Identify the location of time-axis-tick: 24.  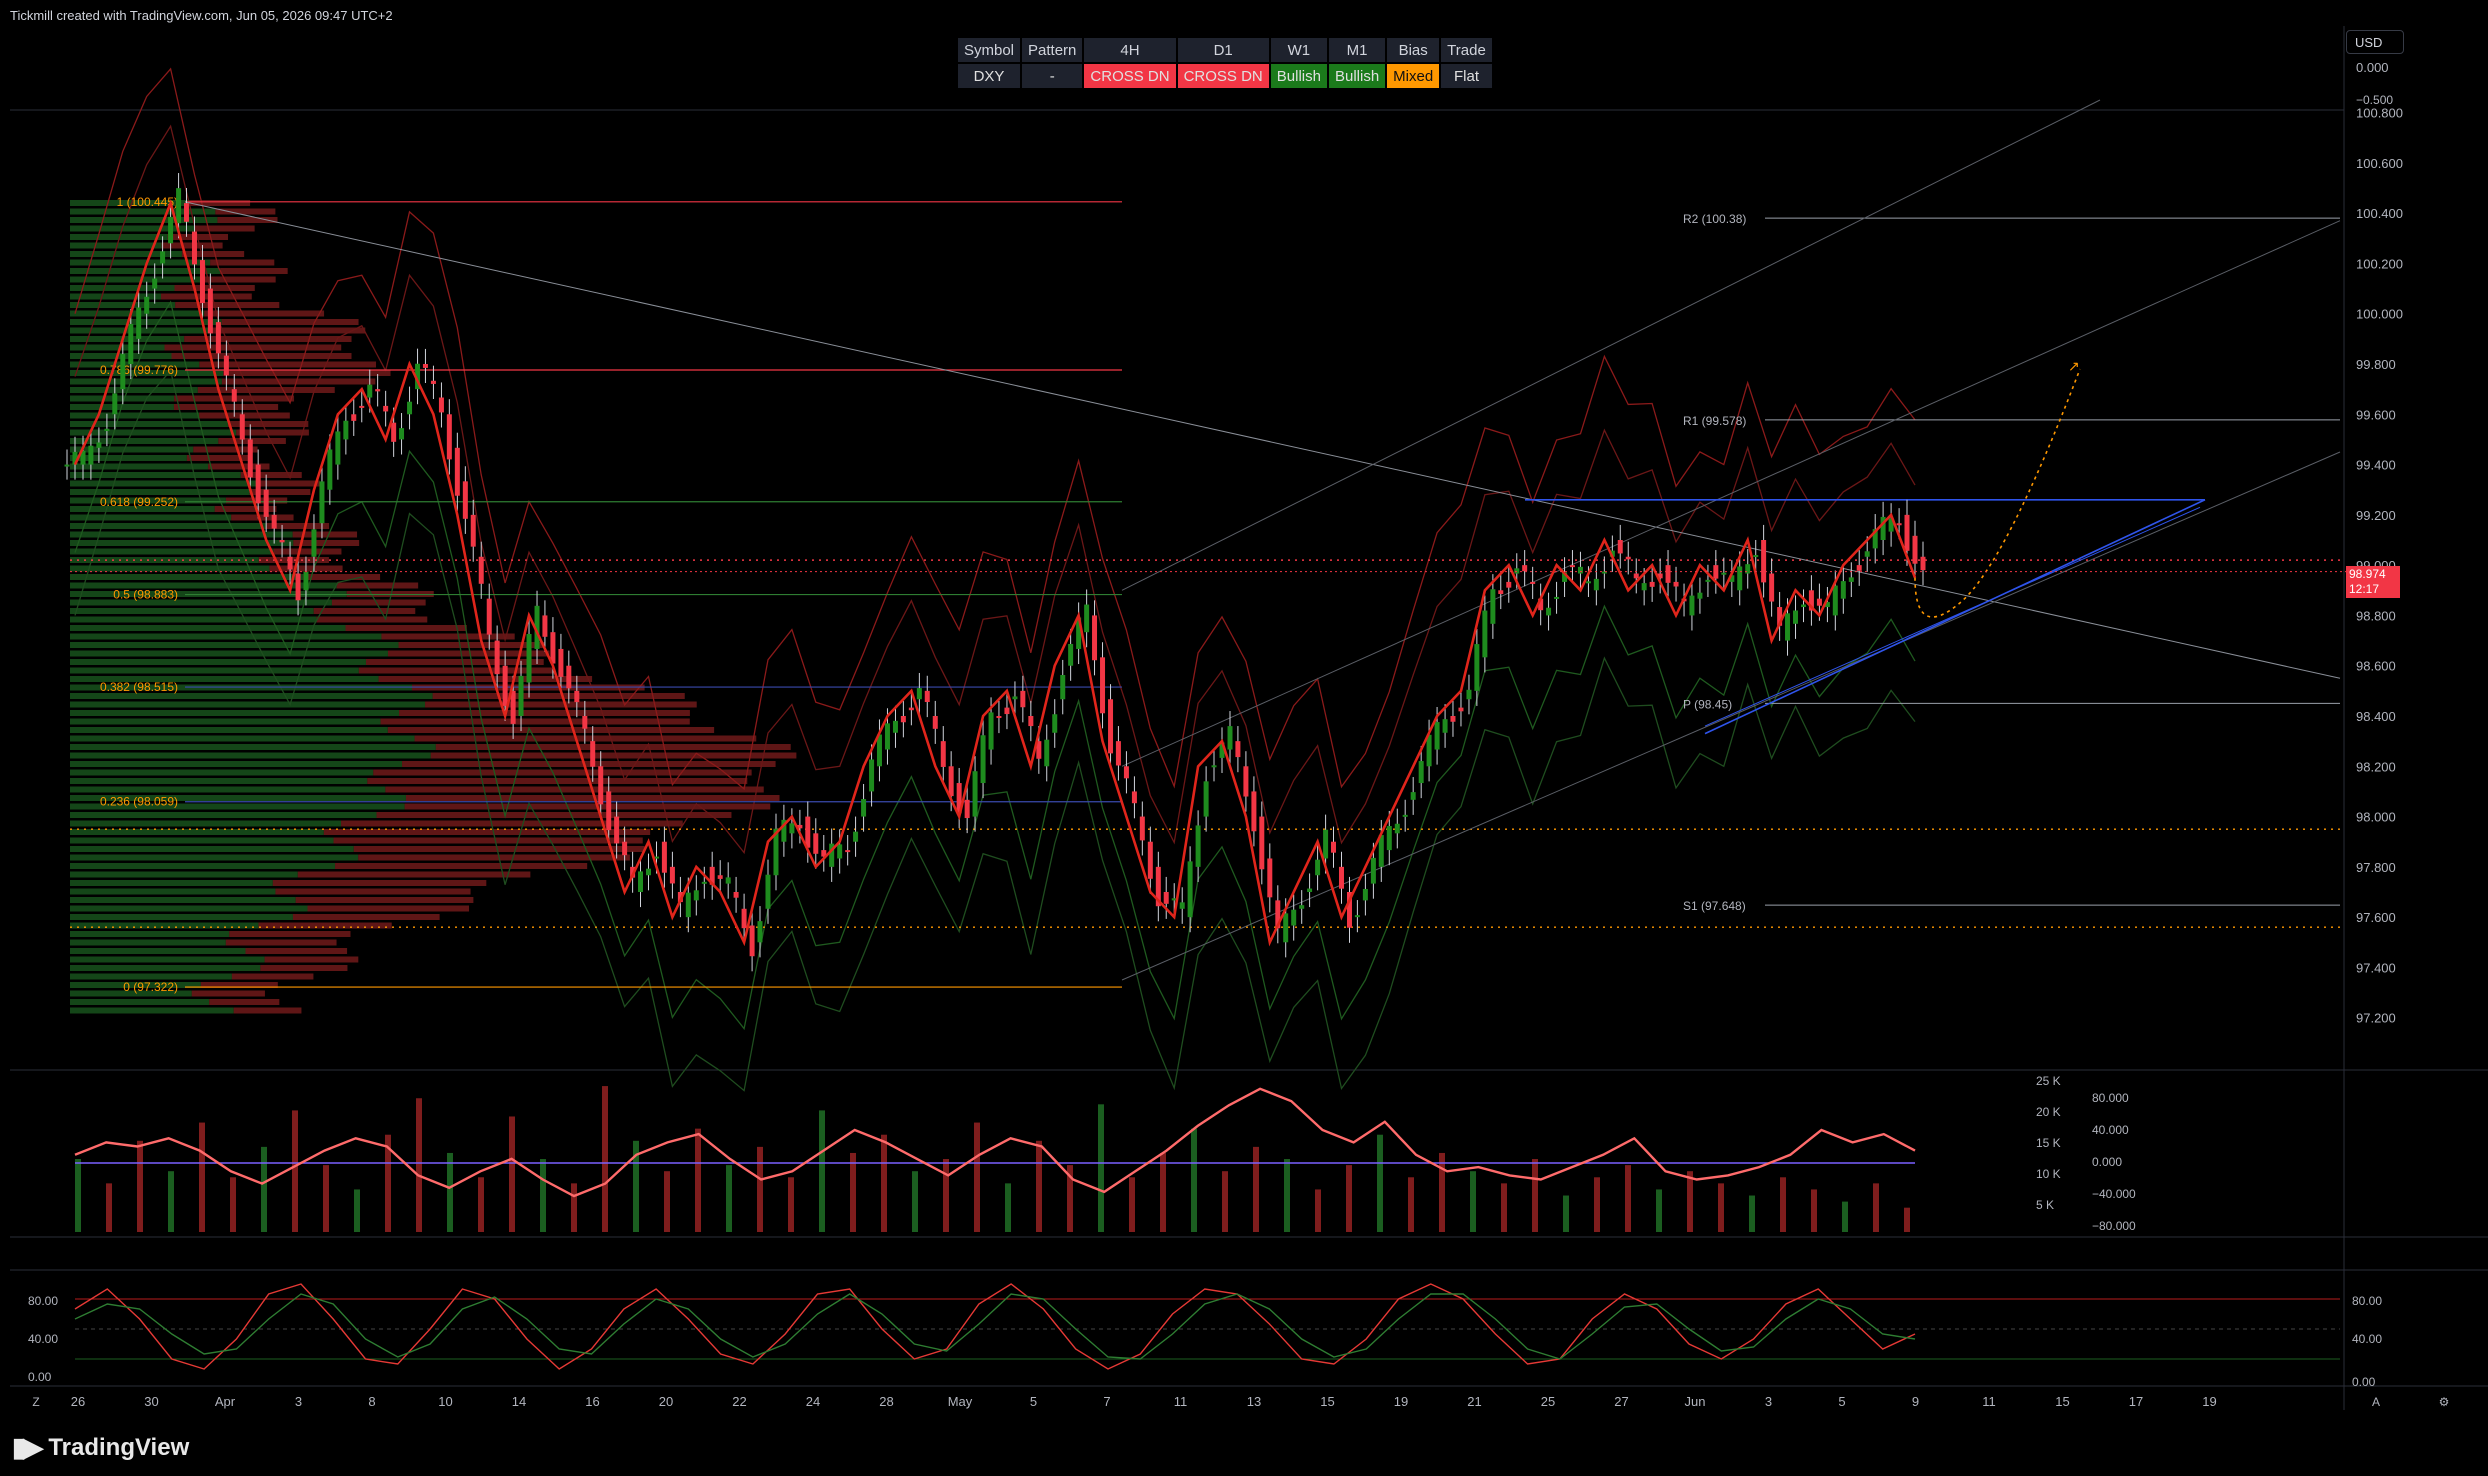
(813, 1401).